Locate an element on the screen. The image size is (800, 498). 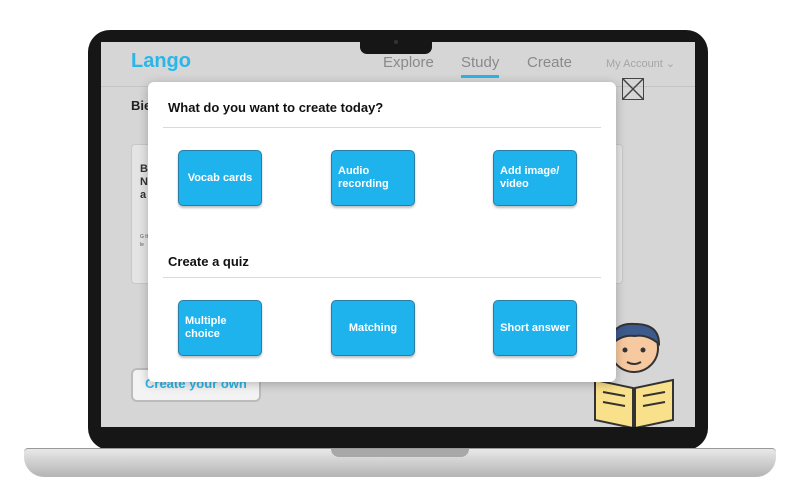
add-image-video-button: Add image/ video is located at coordinates (535, 178).